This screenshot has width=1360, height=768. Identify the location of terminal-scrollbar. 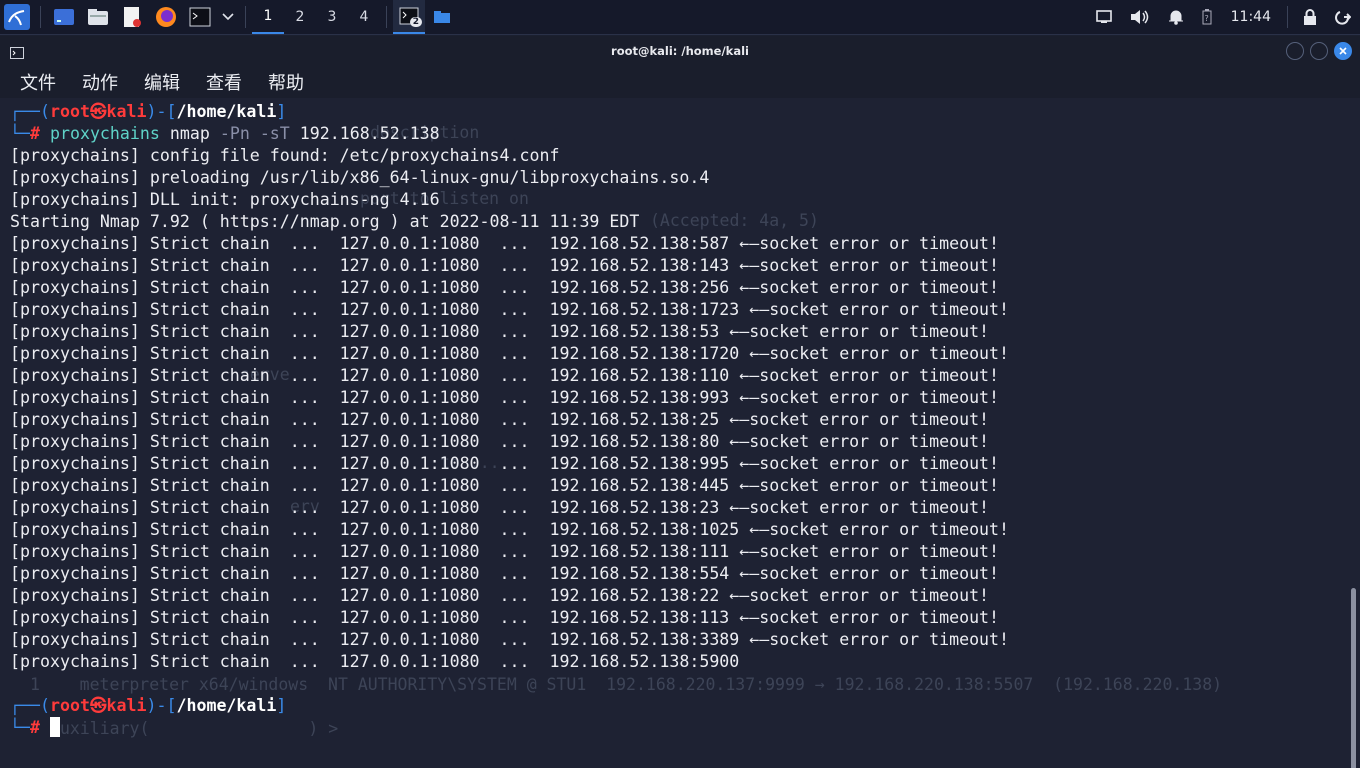
(1353, 433).